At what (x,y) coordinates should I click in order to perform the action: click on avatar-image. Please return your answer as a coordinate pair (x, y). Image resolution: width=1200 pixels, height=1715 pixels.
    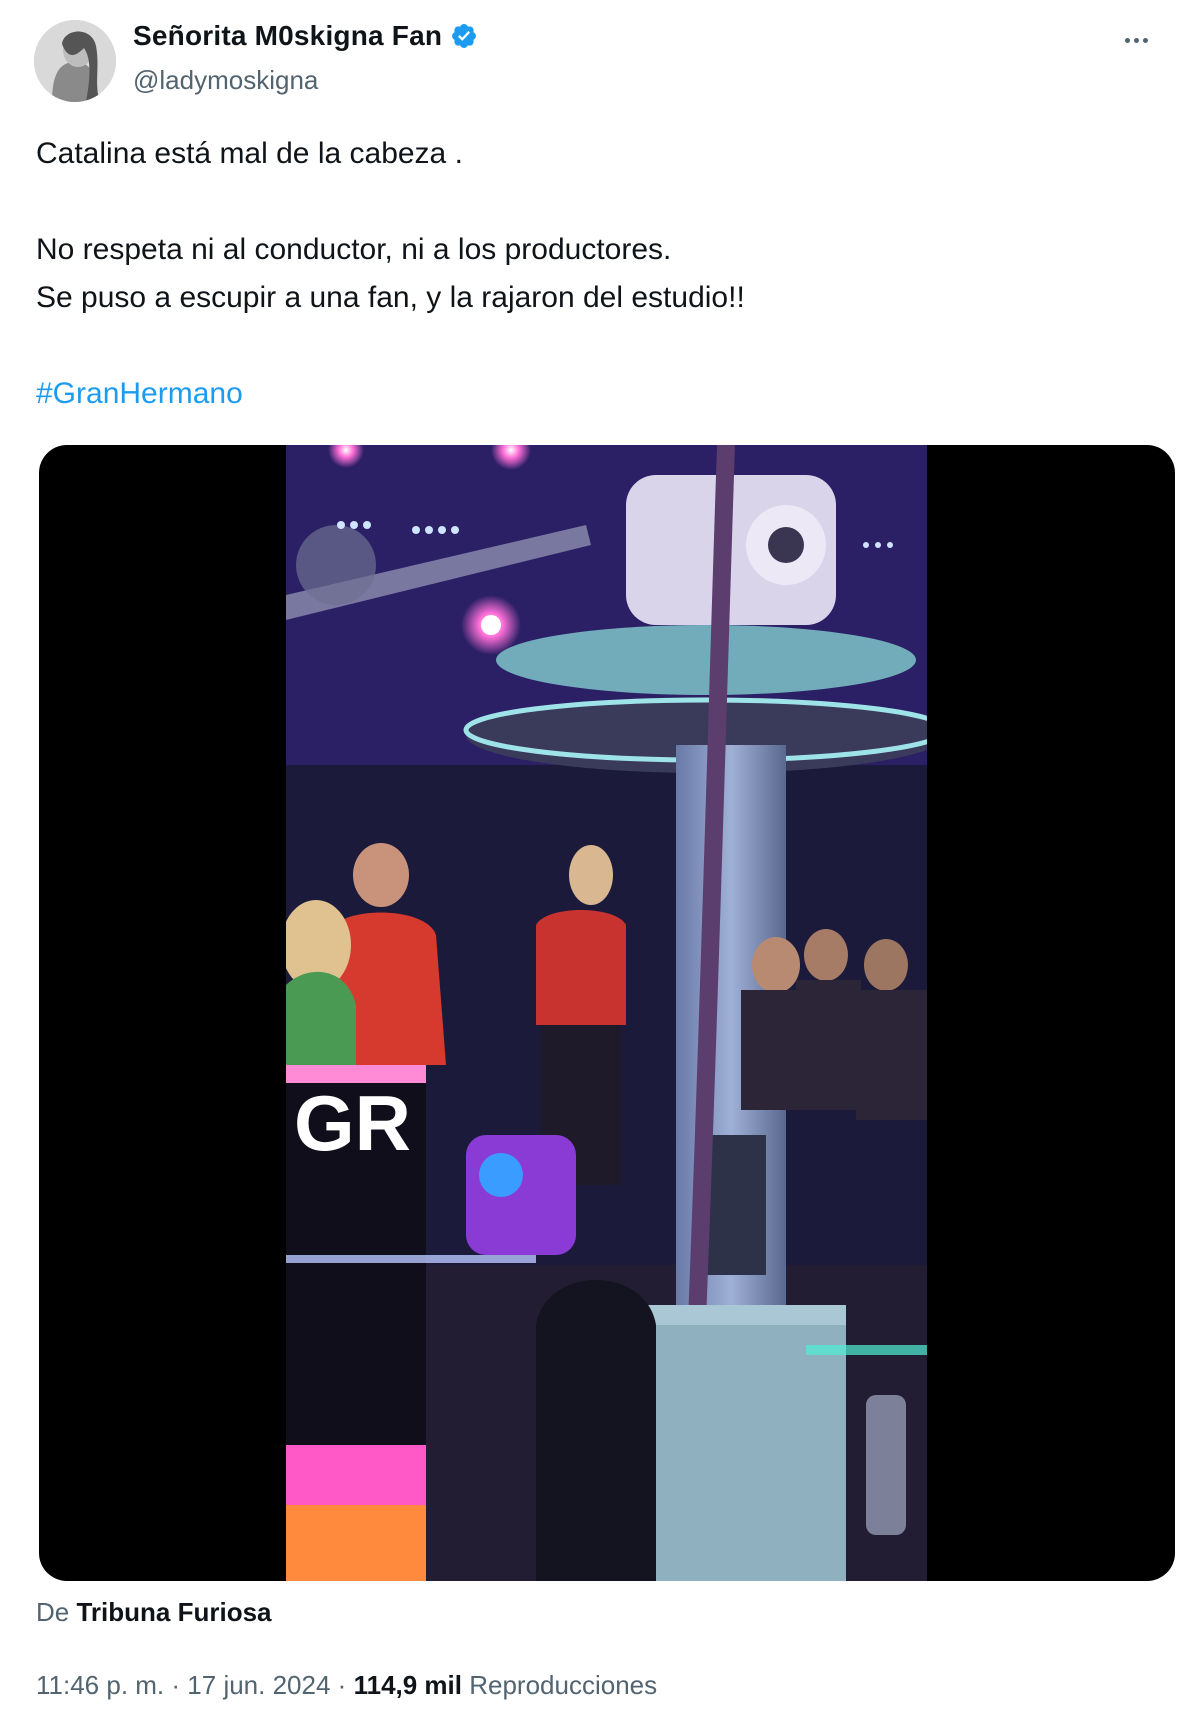
    Looking at the image, I should click on (75, 61).